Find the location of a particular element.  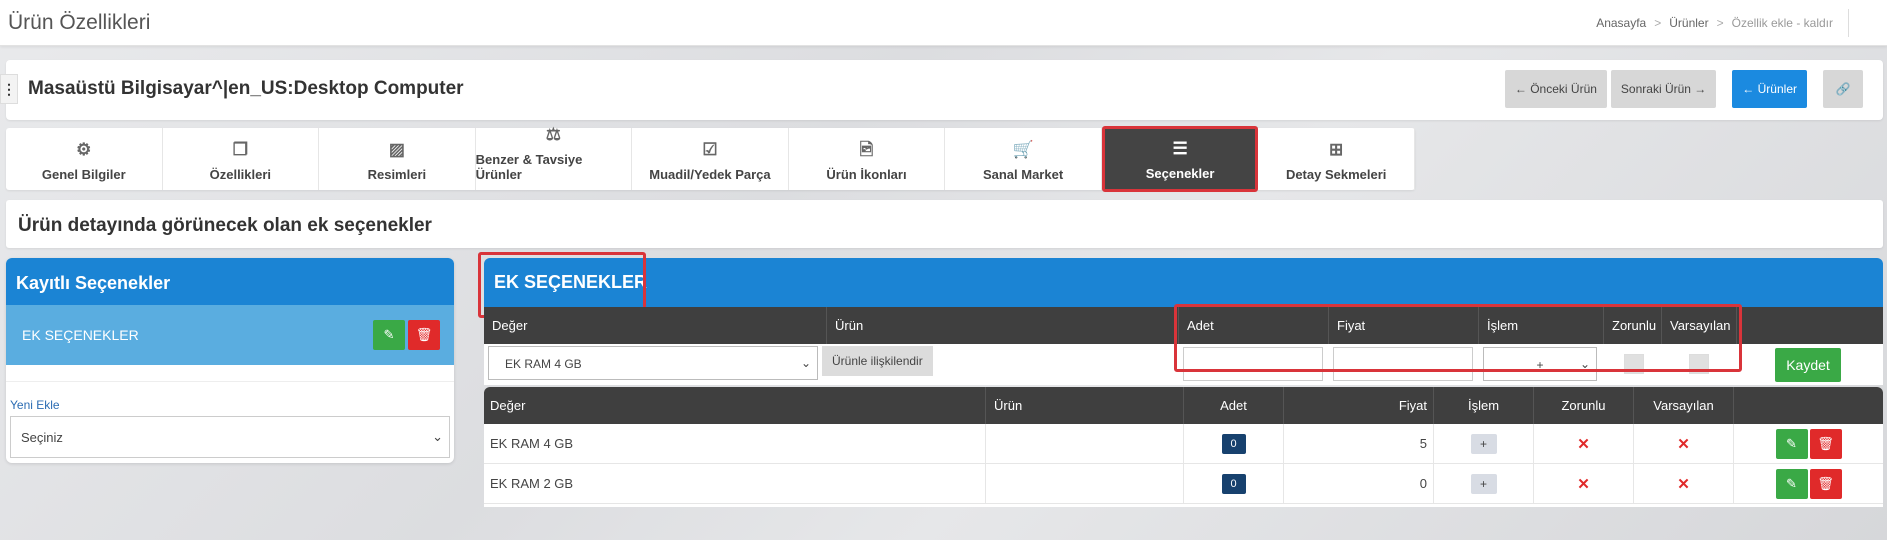

breadcrumb-current: Özellik ekle - kaldır is located at coordinates (1782, 23).